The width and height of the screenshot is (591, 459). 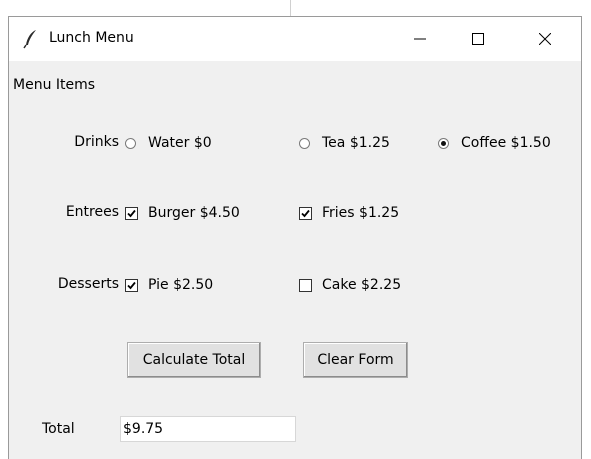 I want to click on burger-checkbox, so click(x=131, y=213).